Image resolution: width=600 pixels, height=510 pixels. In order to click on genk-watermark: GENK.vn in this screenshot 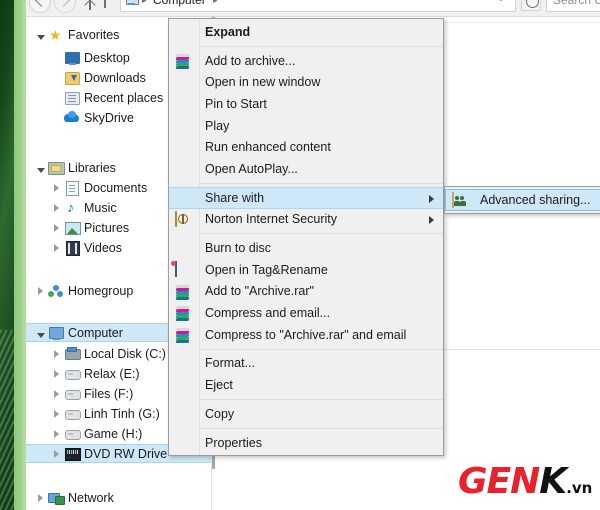, I will do `click(529, 482)`.